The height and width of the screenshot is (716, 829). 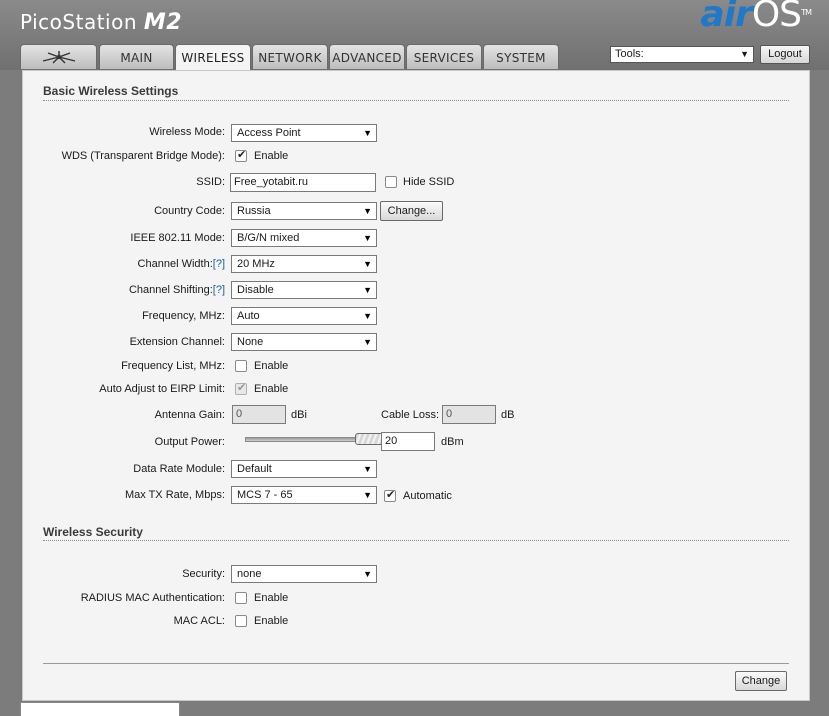 What do you see at coordinates (268, 238) in the screenshot?
I see `ieee-mode-value: B/G/N mixed` at bounding box center [268, 238].